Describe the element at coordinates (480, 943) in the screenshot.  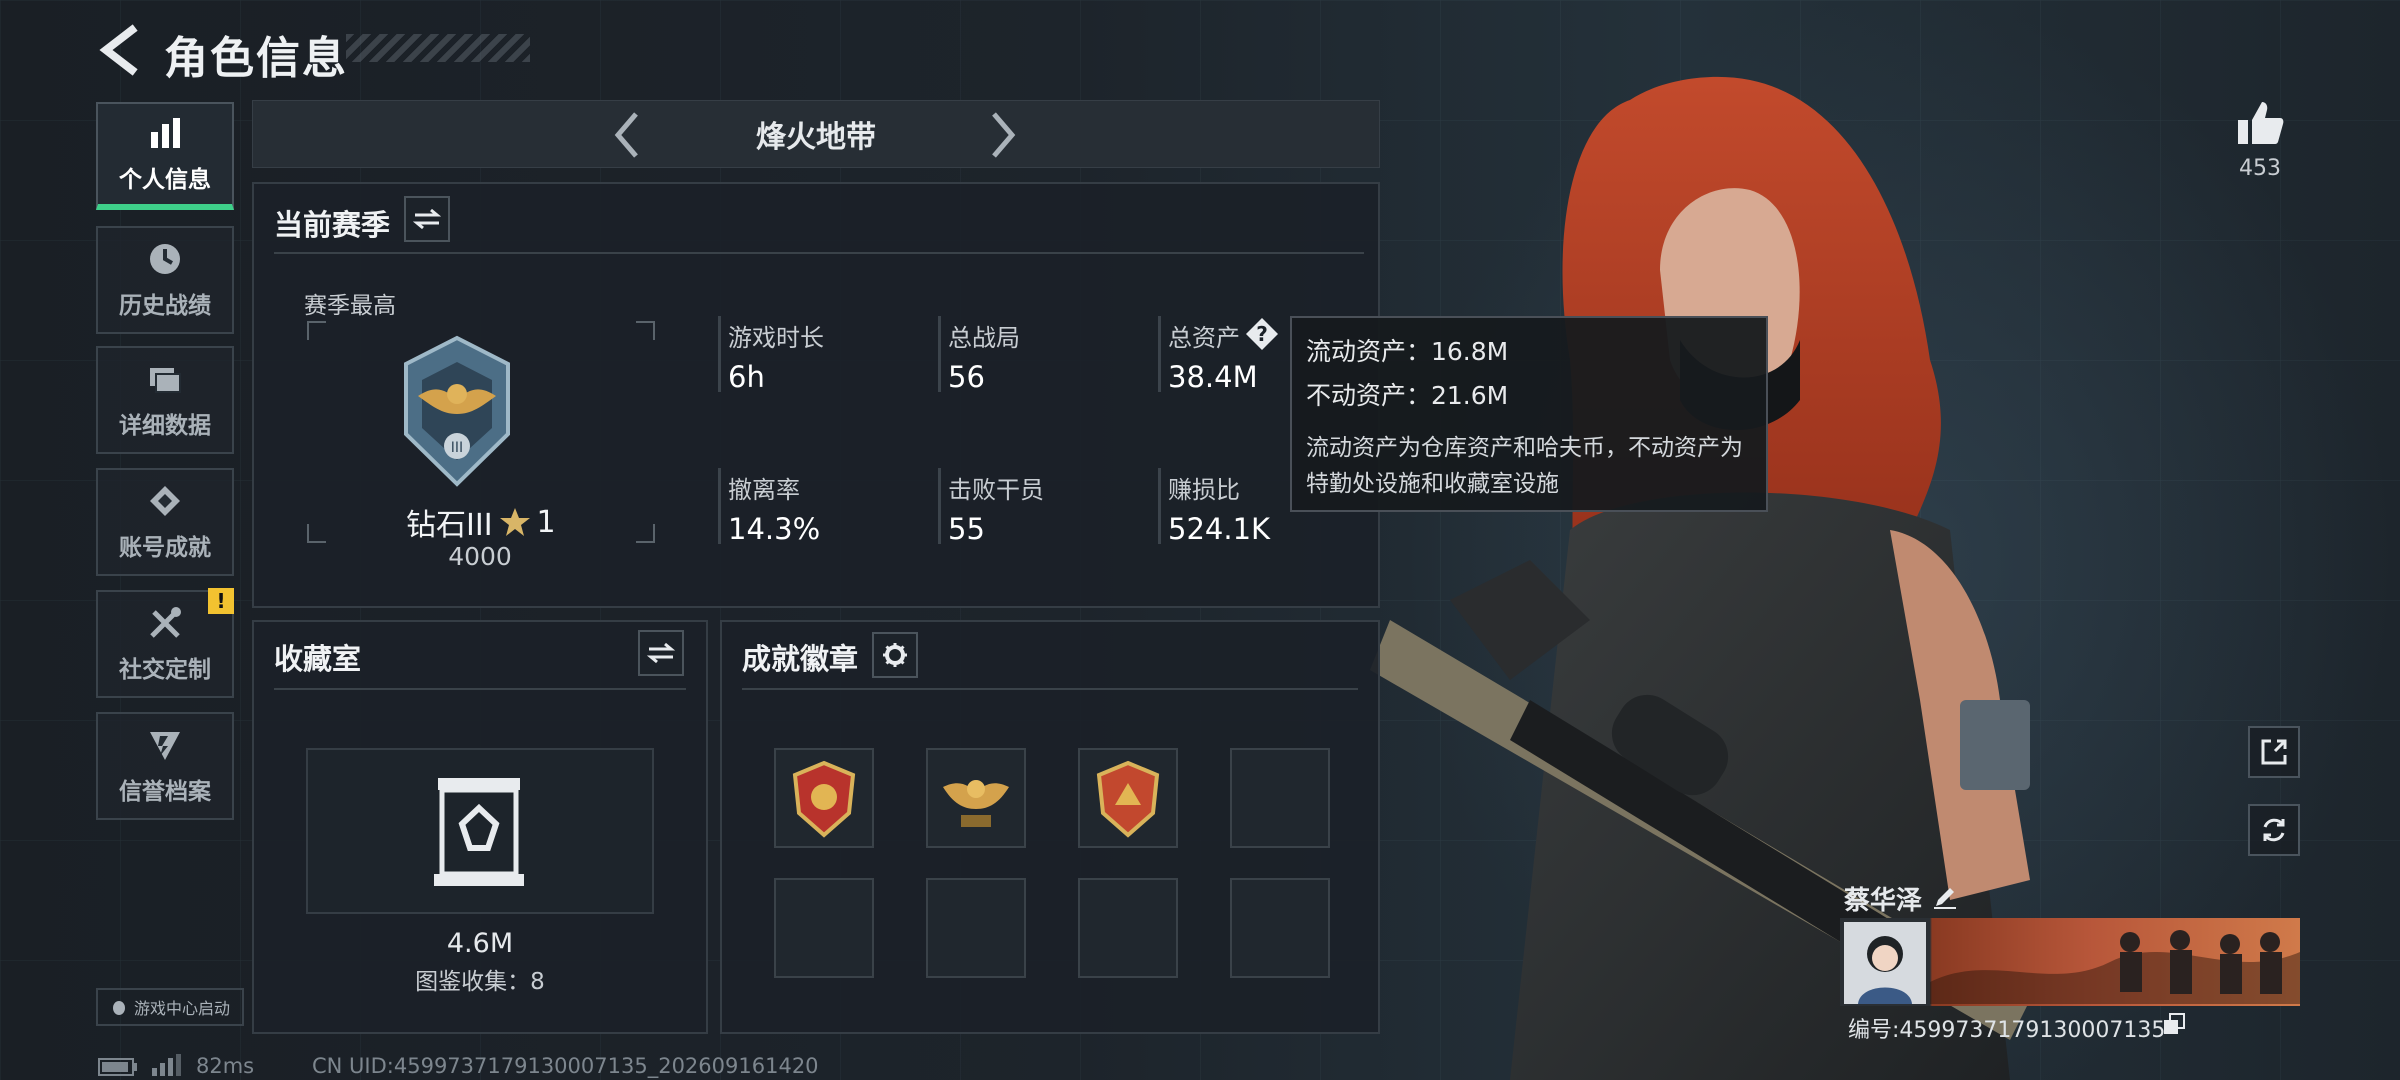
I see `collection-value: 4.6M` at that location.